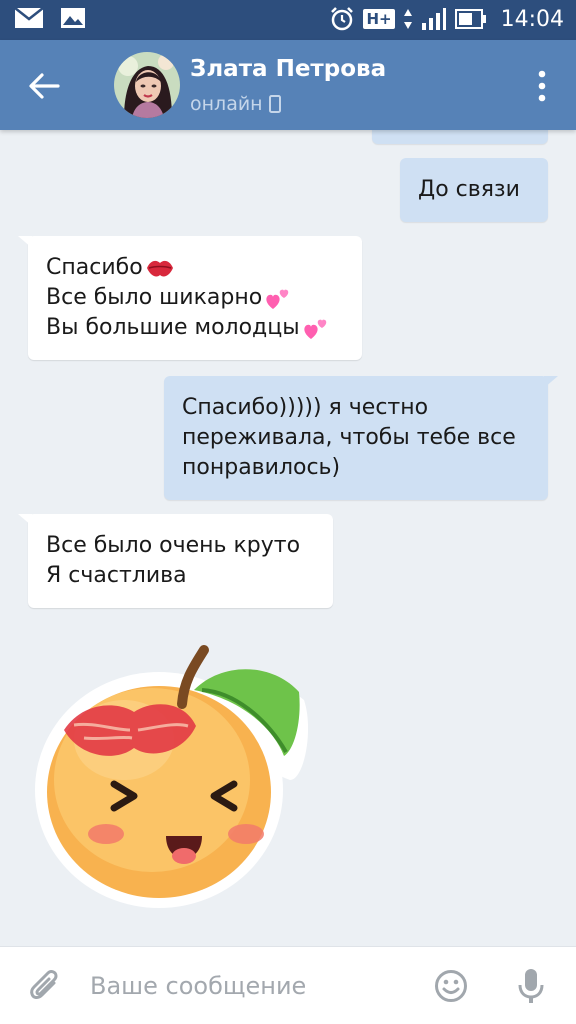  I want to click on back-arrow-icon, so click(44, 86).